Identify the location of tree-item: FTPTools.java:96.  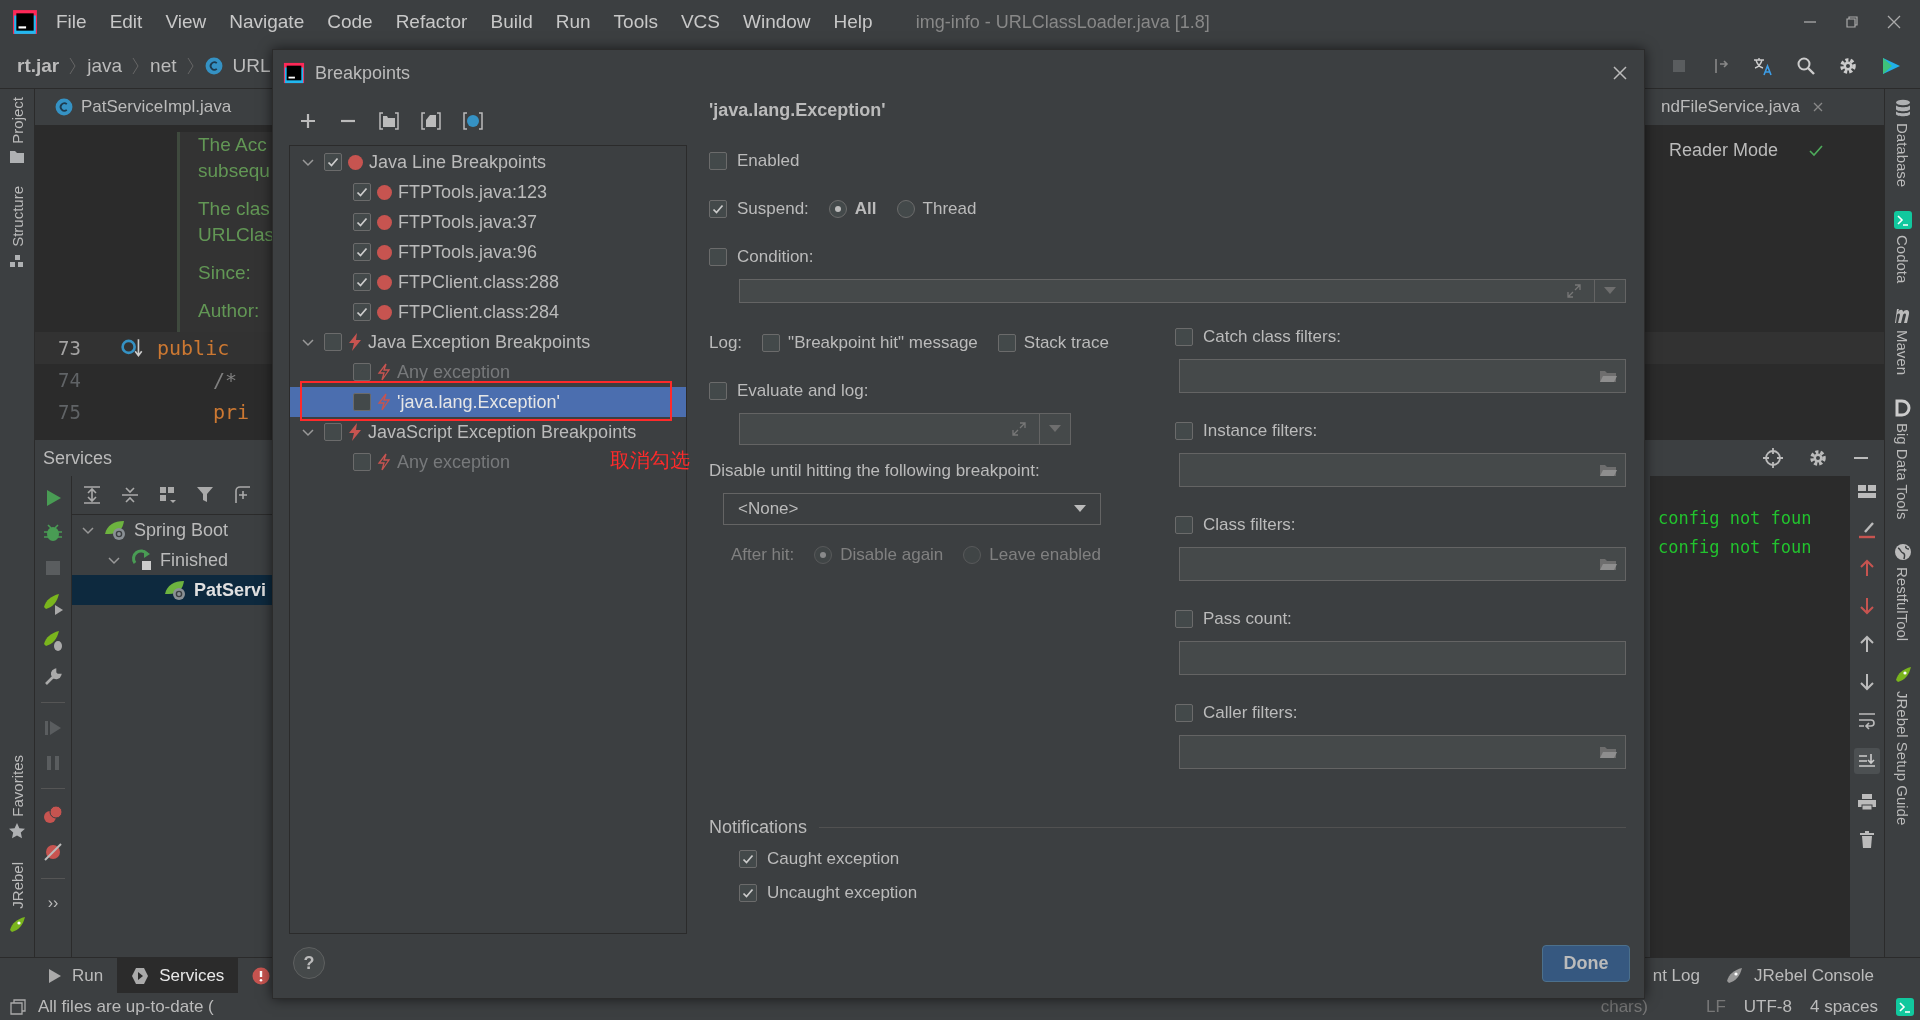
(468, 252).